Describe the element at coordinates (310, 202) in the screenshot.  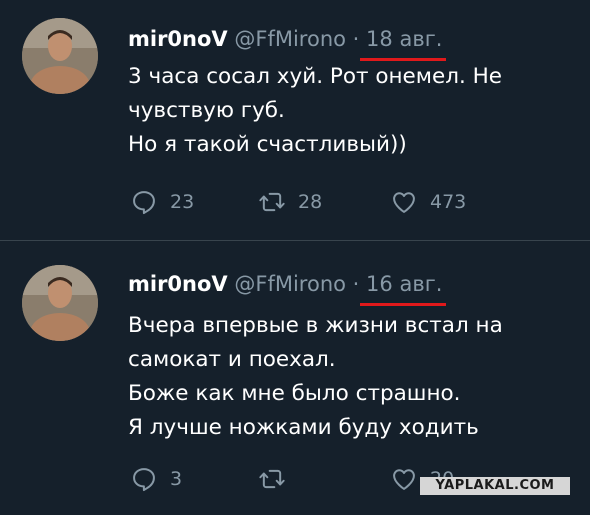
I see `retweet-count: 28` at that location.